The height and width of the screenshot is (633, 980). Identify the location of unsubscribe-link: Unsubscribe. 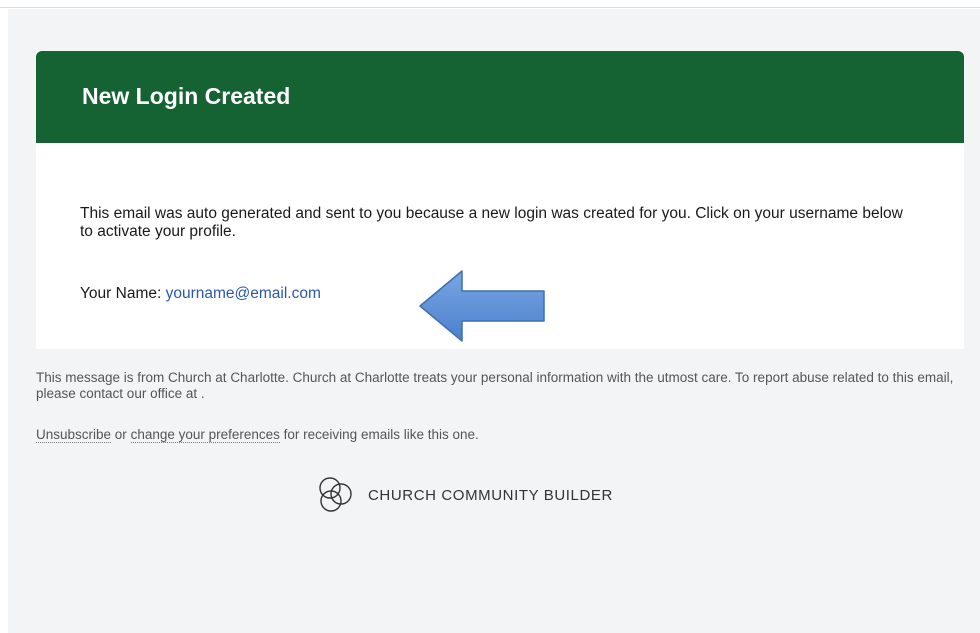
(74, 435).